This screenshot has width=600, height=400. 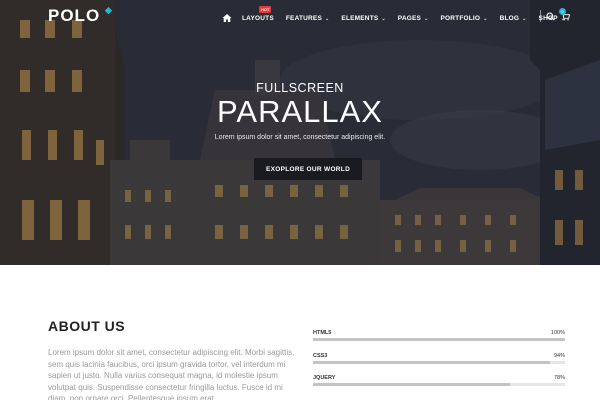 I want to click on skill-percent: 100%, so click(x=557, y=333).